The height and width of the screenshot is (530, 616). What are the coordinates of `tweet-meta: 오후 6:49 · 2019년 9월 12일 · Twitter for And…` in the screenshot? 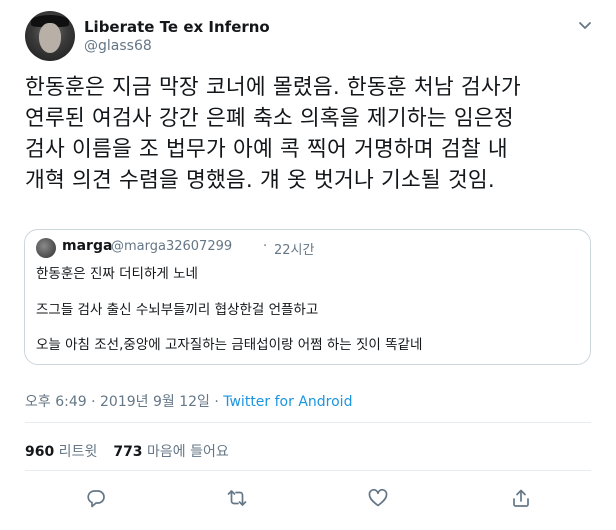 It's located at (188, 401).